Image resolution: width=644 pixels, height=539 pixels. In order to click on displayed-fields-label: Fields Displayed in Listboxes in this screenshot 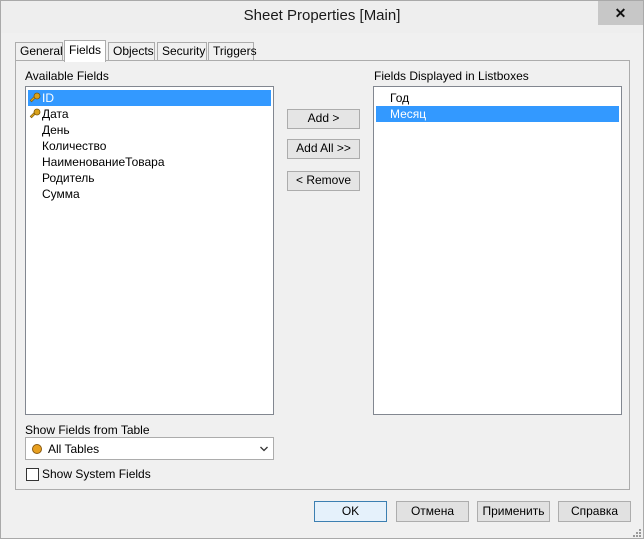, I will do `click(451, 76)`.